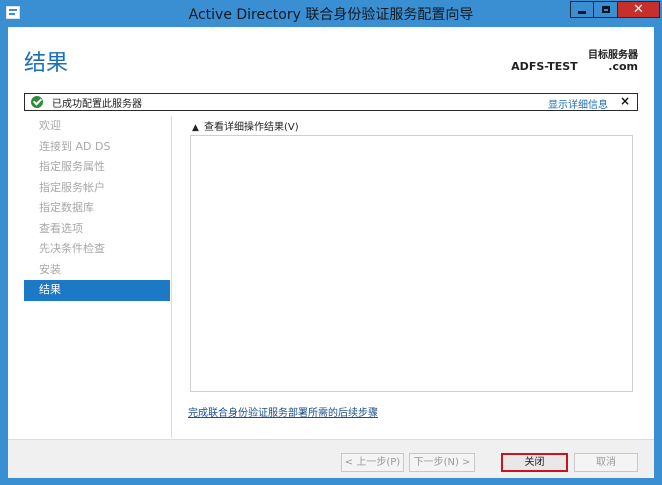 The height and width of the screenshot is (485, 662). I want to click on button-bar: < 上一步(P) 下一步(N) > 关闭 取消, so click(331, 458).